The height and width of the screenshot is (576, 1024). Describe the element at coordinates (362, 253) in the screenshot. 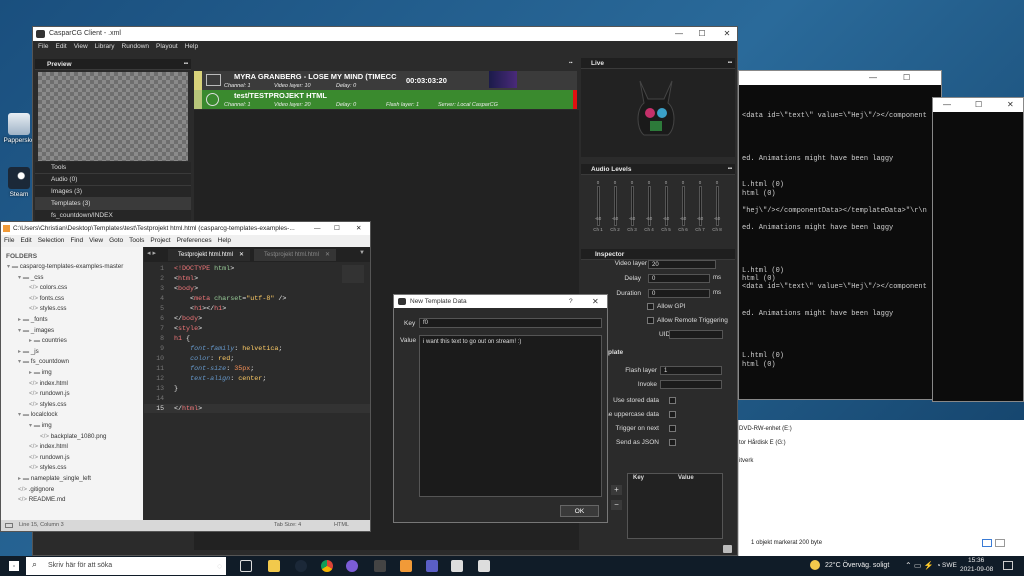

I see `tab-dropdown-icon: ▼` at that location.